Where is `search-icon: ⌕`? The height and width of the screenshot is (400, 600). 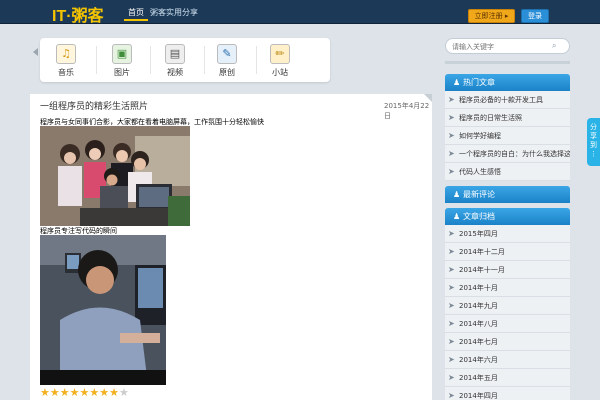 search-icon: ⌕ is located at coordinates (557, 46).